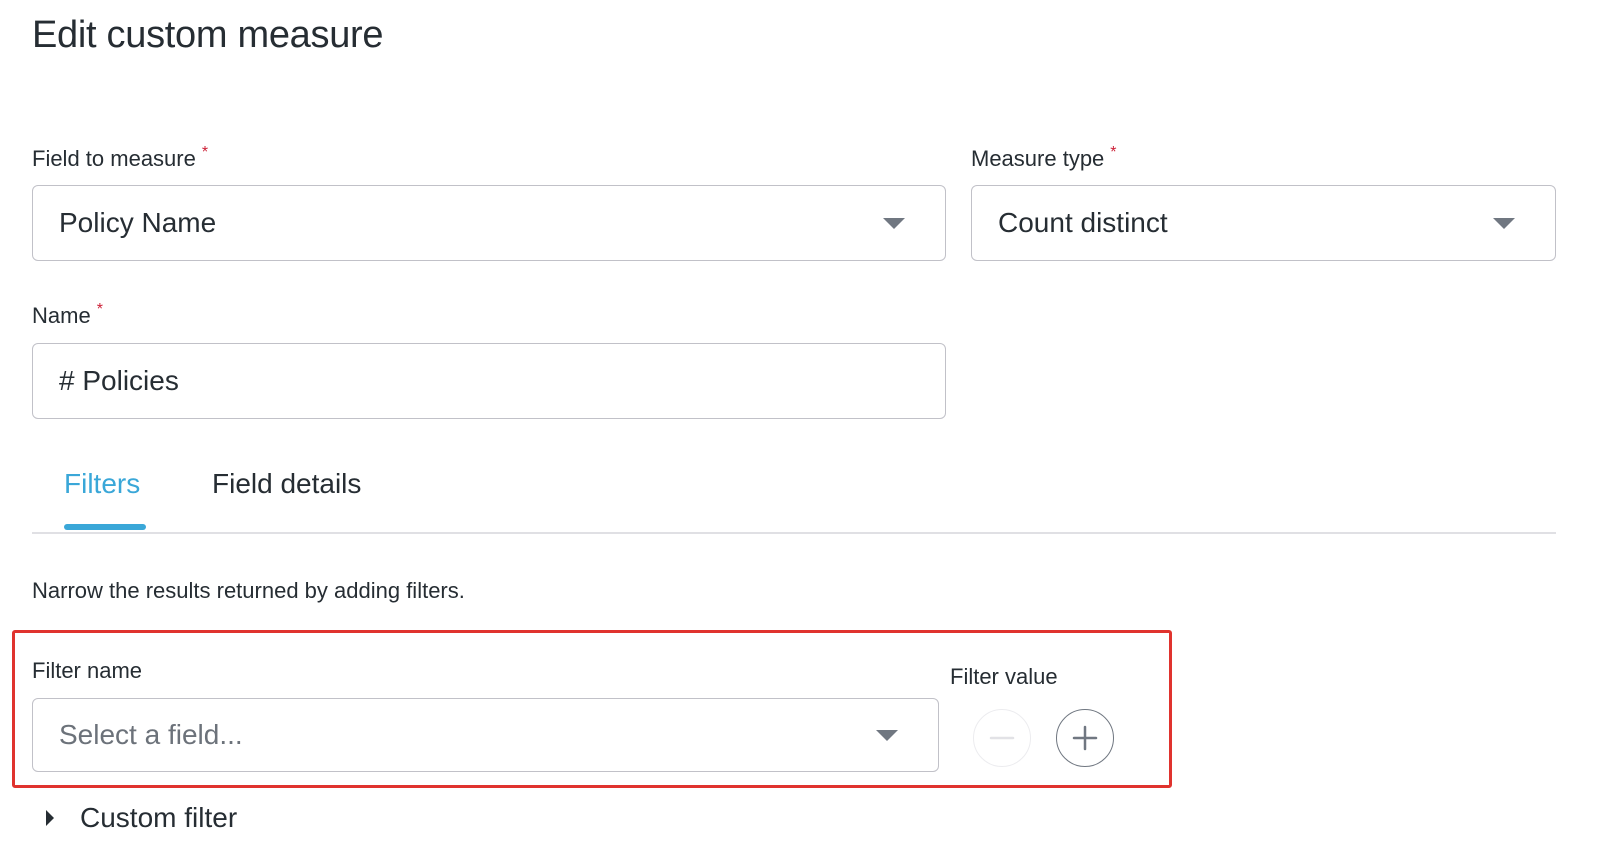 The width and height of the screenshot is (1600, 868). I want to click on remove-filter-button, so click(1002, 738).